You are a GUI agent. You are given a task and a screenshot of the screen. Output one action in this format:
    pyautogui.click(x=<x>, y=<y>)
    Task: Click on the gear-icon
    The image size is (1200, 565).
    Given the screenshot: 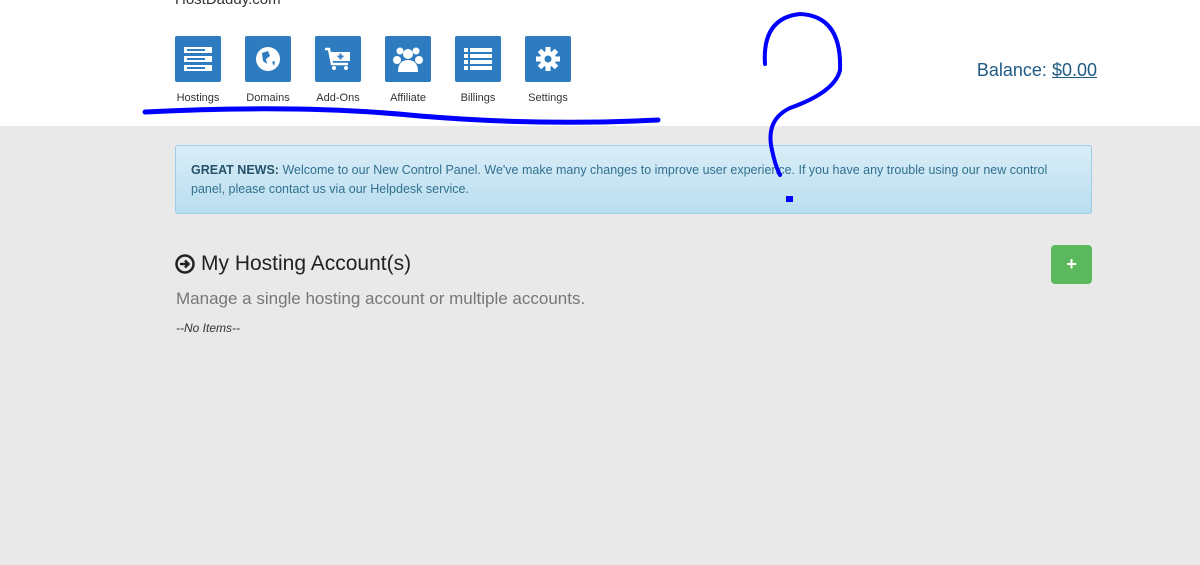 What is the action you would take?
    pyautogui.click(x=548, y=59)
    